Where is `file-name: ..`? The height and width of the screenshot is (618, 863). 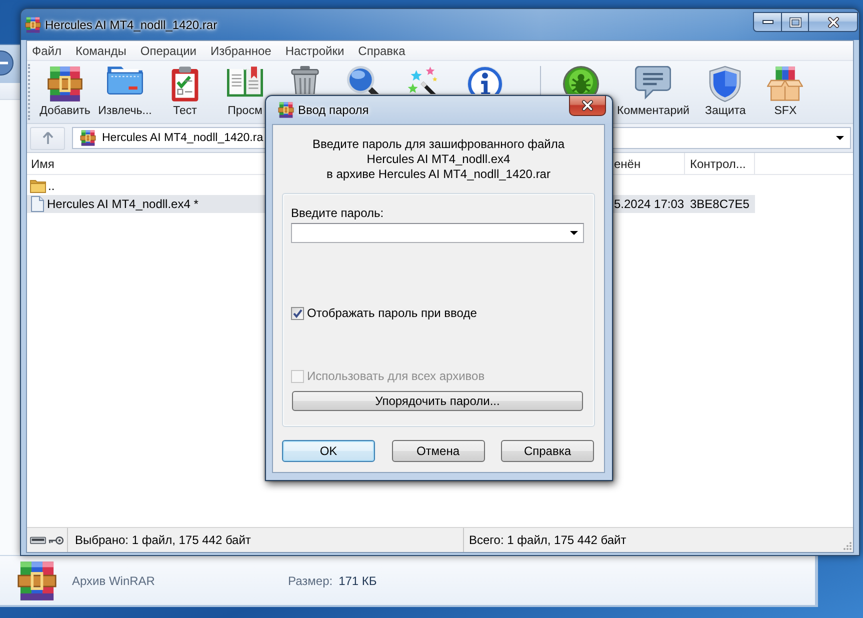
file-name: .. is located at coordinates (51, 186).